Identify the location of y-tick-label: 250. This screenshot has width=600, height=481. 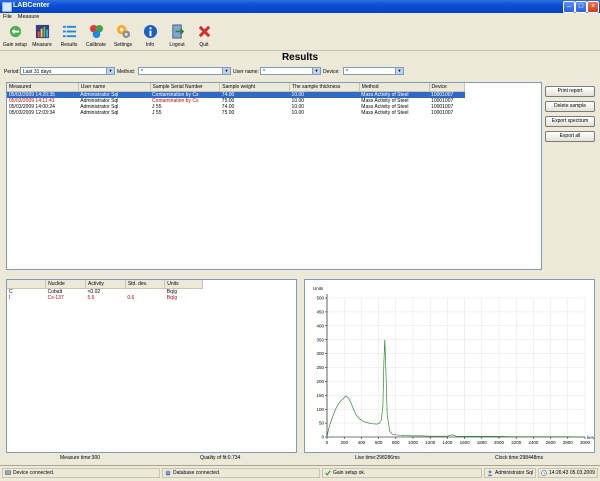
(320, 367).